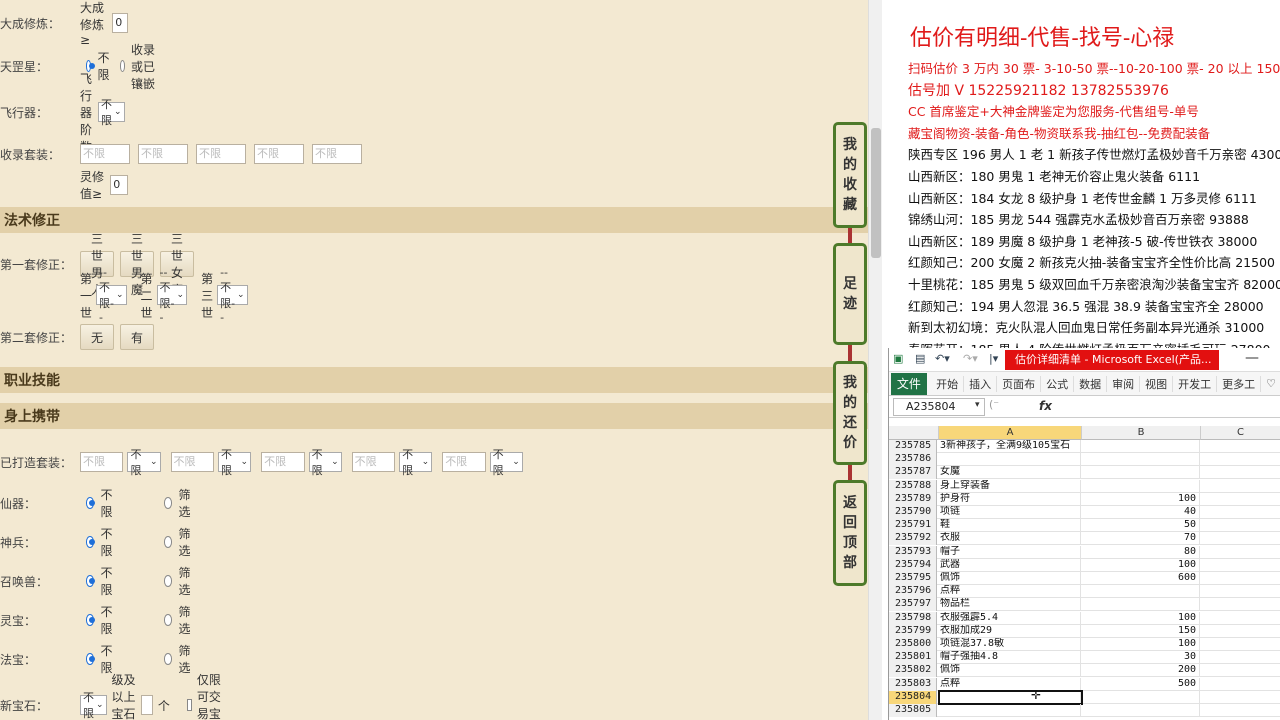 This screenshot has width=1280, height=720. Describe the element at coordinates (172, 295) in the screenshot. I see `gen2-select: --不限-- ⌄` at that location.